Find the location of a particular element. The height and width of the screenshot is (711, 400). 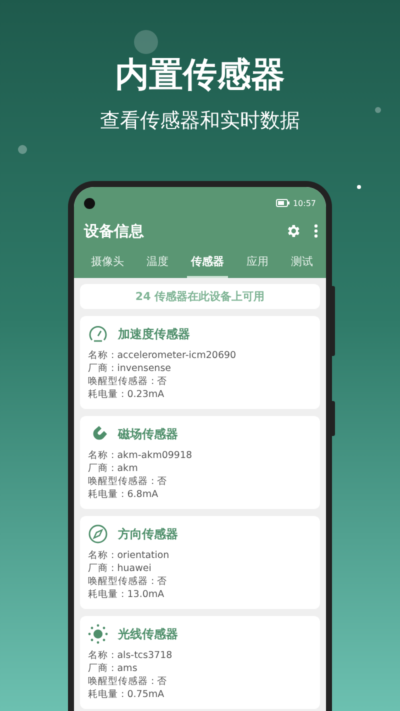

sensor-detail: 名称 : orientation is located at coordinates (129, 555).